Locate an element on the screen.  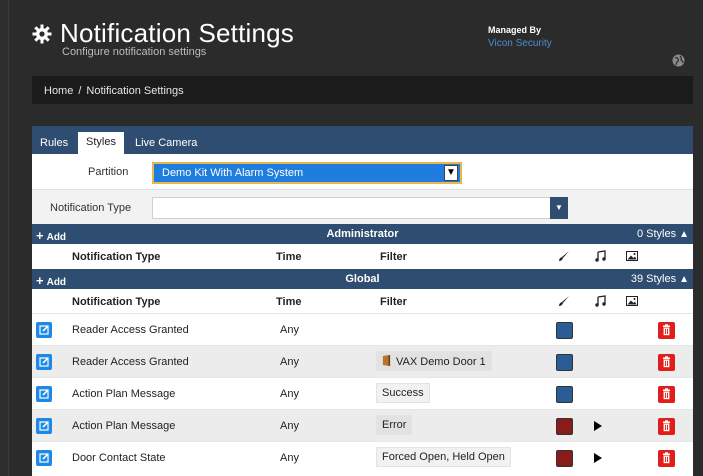
administrator-section-title: Administrator is located at coordinates (362, 234).